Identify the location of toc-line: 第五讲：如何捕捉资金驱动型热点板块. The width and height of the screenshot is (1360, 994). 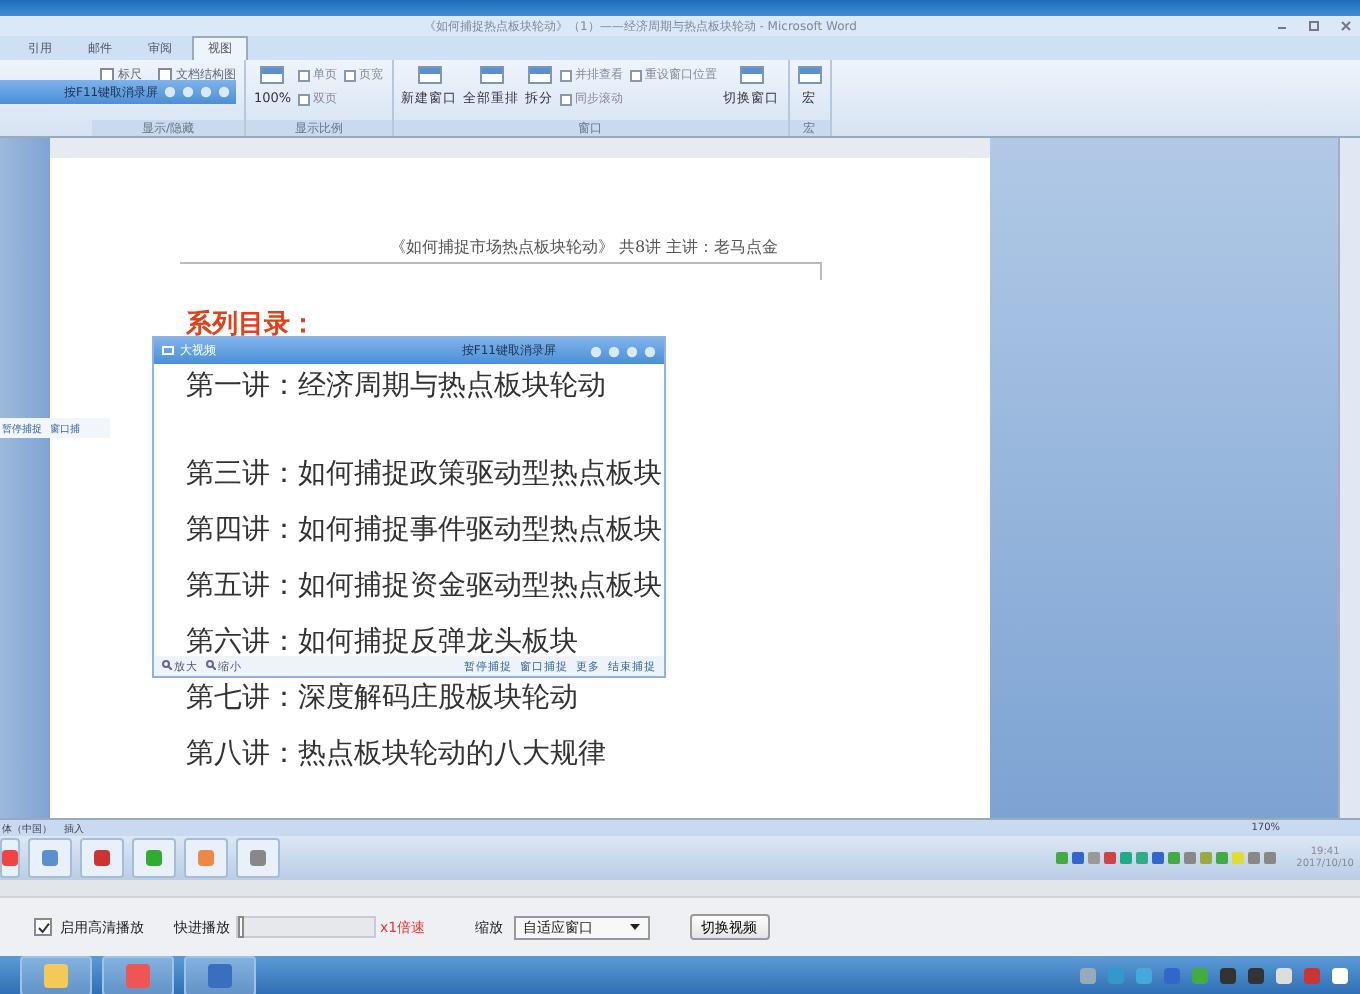
(424, 586).